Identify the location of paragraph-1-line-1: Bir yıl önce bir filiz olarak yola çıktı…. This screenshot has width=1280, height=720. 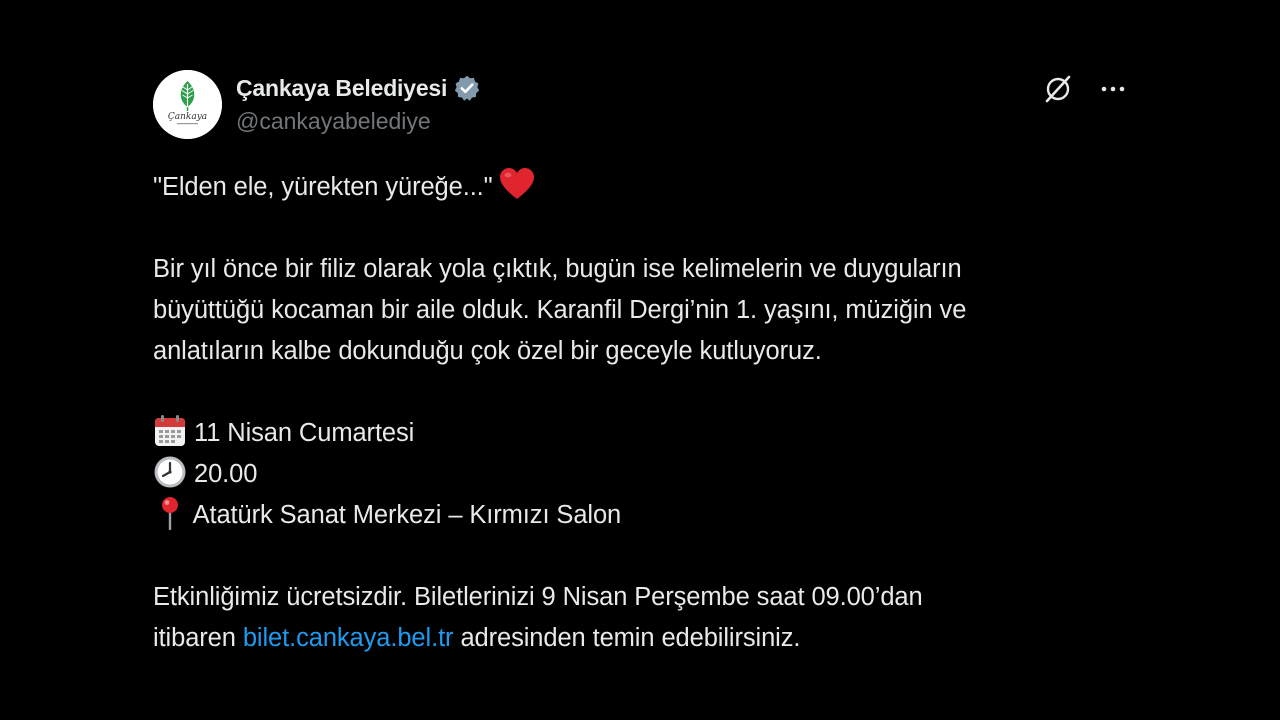
(557, 269).